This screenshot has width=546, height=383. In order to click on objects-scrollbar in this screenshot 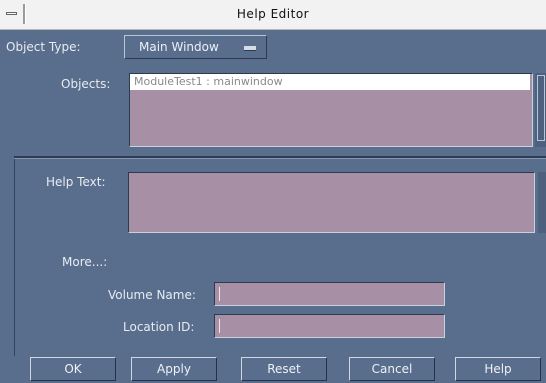, I will do `click(540, 110)`.